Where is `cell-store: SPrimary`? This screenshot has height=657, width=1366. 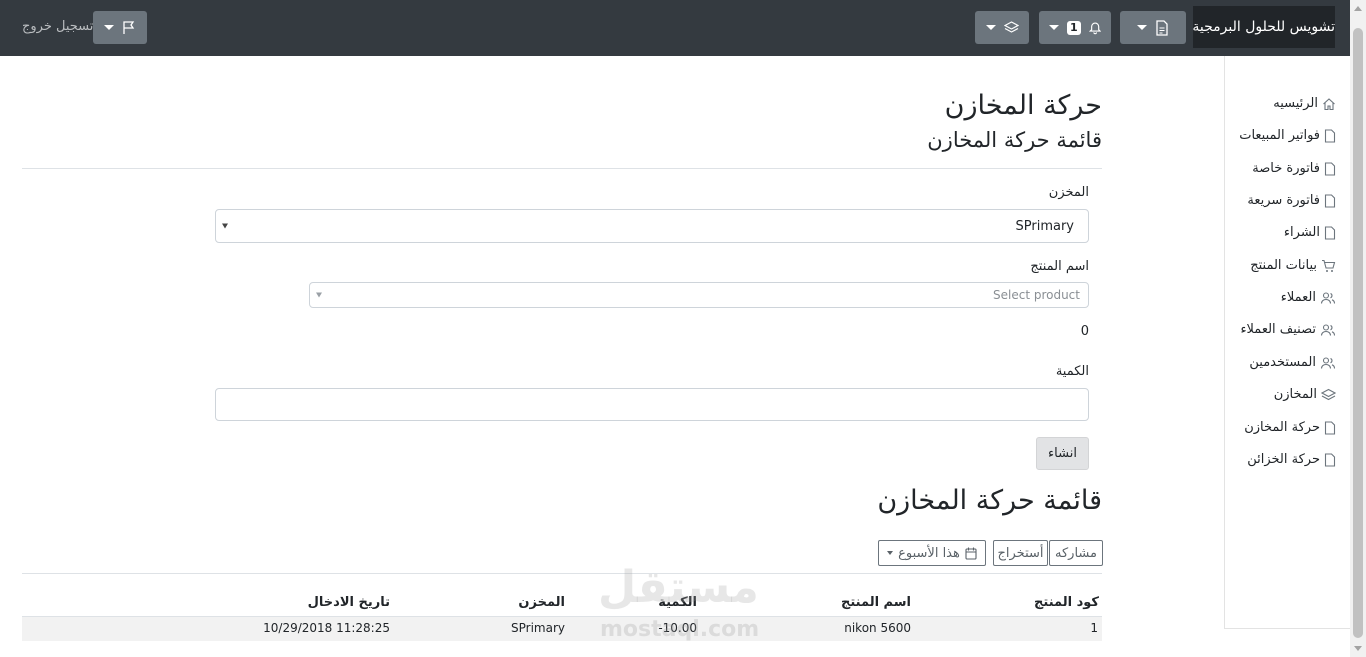
cell-store: SPrimary is located at coordinates (538, 628).